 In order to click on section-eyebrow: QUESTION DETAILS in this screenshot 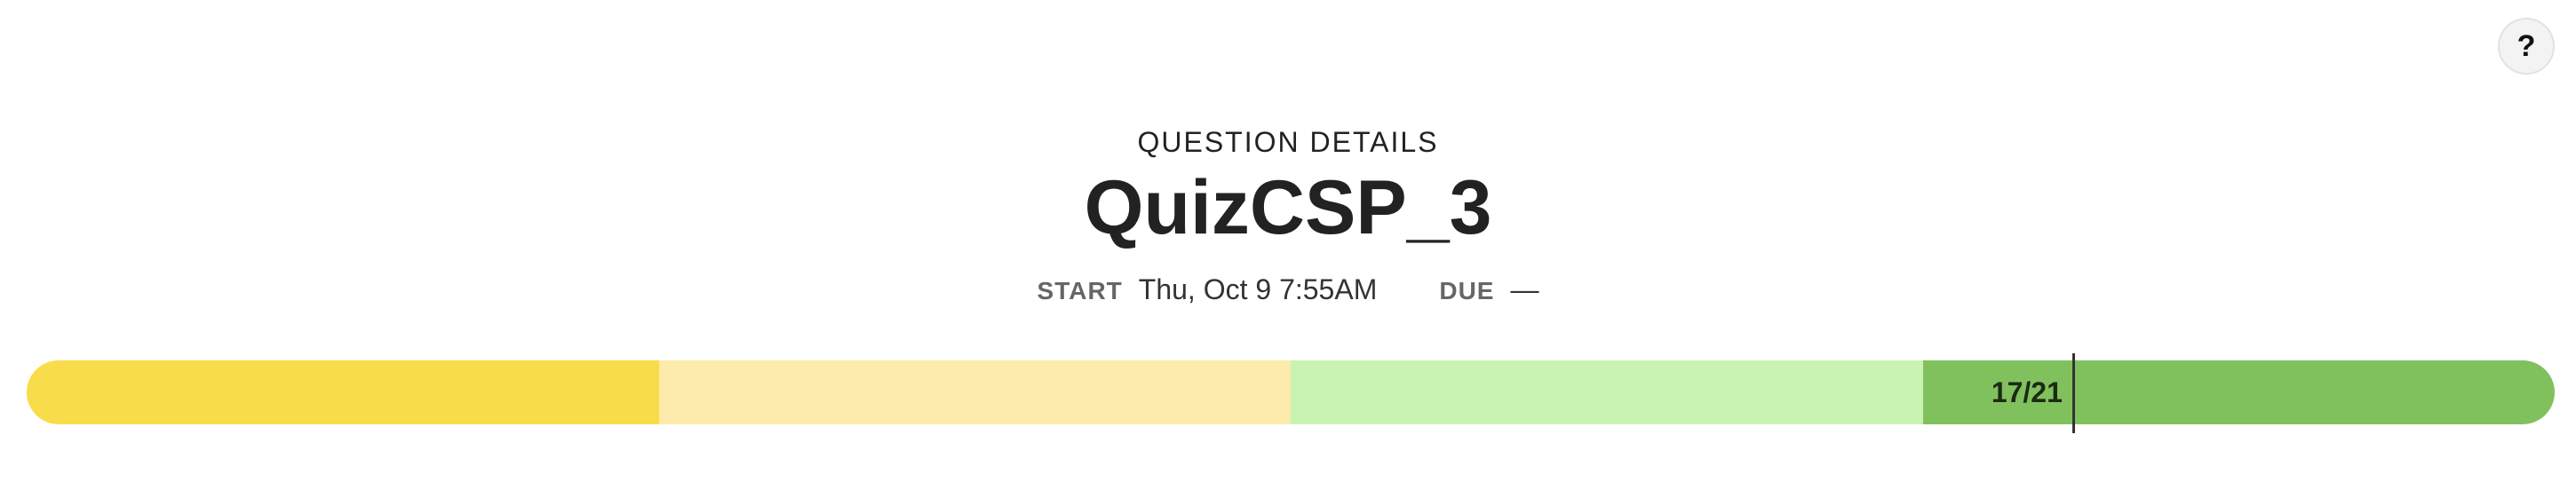, I will do `click(1288, 142)`.